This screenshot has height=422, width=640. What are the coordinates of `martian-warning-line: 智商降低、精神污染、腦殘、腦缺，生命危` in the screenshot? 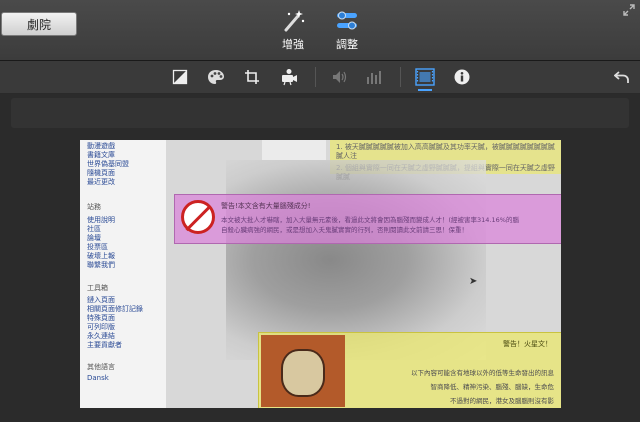 It's located at (492, 387).